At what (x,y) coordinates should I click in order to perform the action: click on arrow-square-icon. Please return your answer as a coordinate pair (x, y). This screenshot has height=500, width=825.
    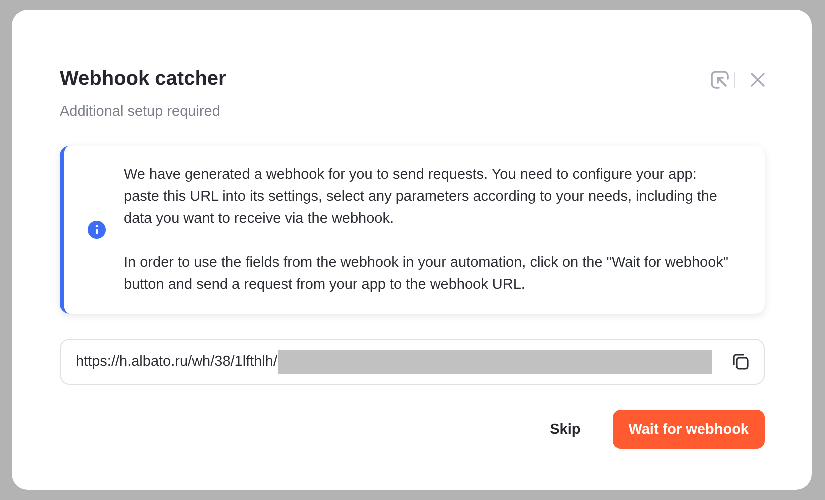
    Looking at the image, I should click on (720, 80).